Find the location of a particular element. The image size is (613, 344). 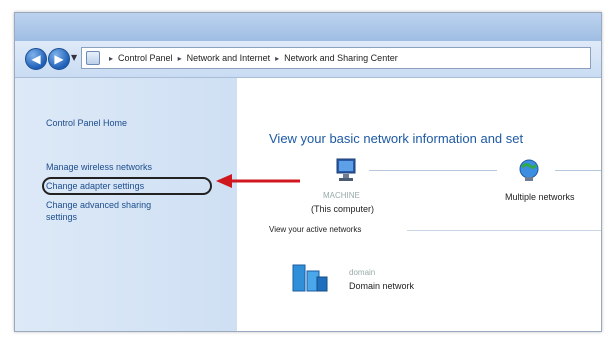

breadcrumb-network-internet: Network and Internet is located at coordinates (229, 58).